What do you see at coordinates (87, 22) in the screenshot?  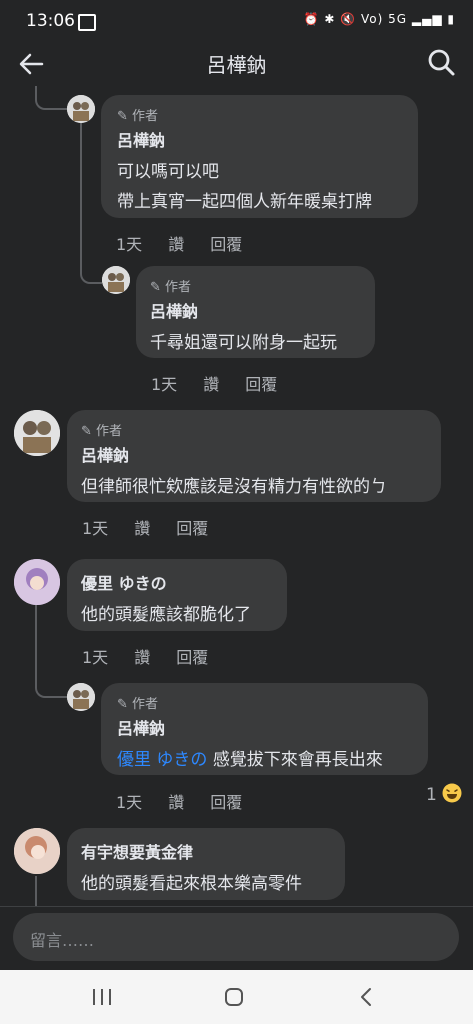 I see `gallery-icon` at bounding box center [87, 22].